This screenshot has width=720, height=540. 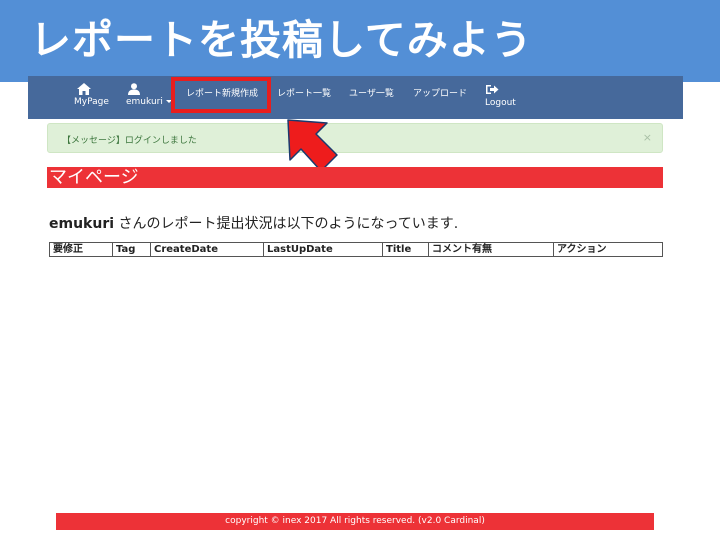 I want to click on nav-item-upload: アップロード, so click(x=442, y=97).